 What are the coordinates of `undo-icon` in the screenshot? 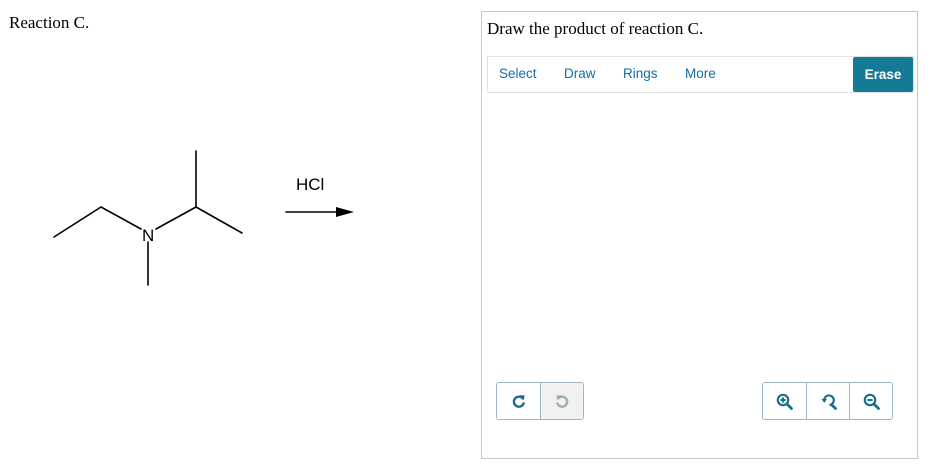 It's located at (518, 401).